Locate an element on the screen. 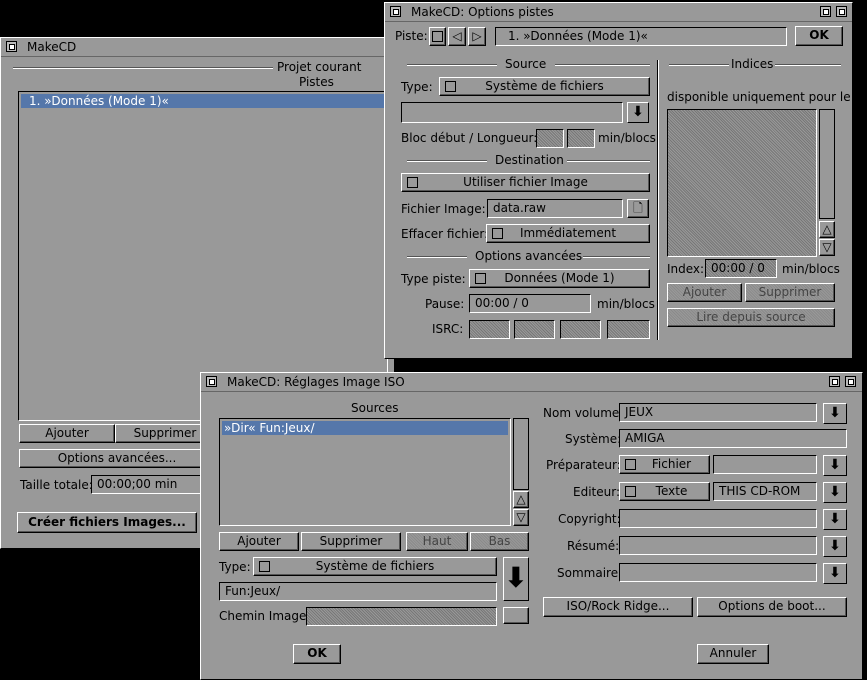 The height and width of the screenshot is (680, 867). preparer-popup-button: ⬇ is located at coordinates (835, 465).